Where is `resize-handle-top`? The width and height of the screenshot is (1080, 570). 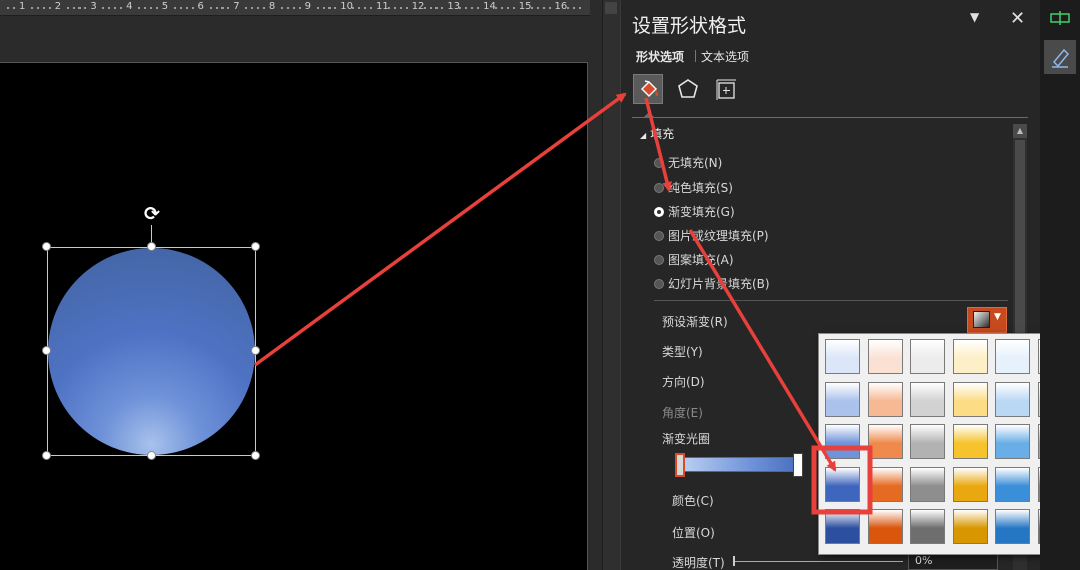 resize-handle-top is located at coordinates (151, 246).